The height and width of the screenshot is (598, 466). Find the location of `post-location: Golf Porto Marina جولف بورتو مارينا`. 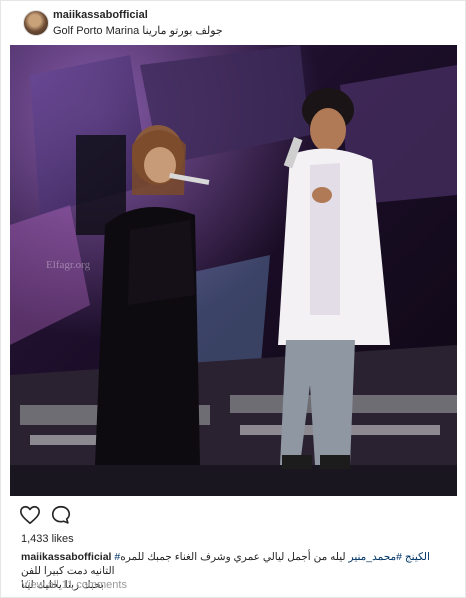

post-location: Golf Porto Marina جولف بورتو مارينا is located at coordinates (138, 30).